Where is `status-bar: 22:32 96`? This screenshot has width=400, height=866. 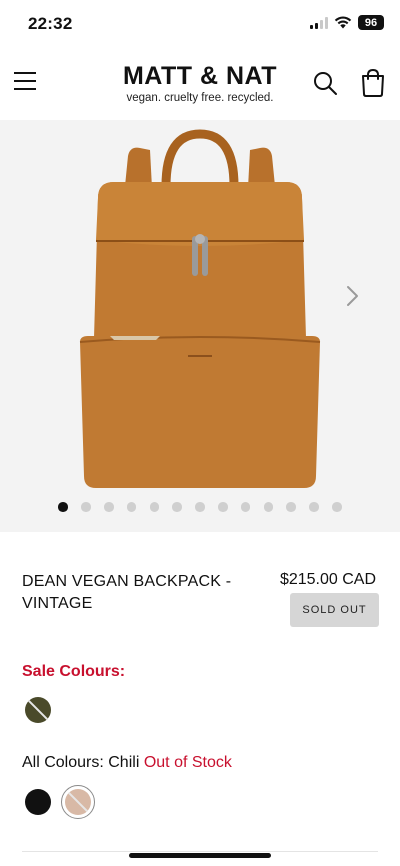
status-bar: 22:32 96 is located at coordinates (200, 24).